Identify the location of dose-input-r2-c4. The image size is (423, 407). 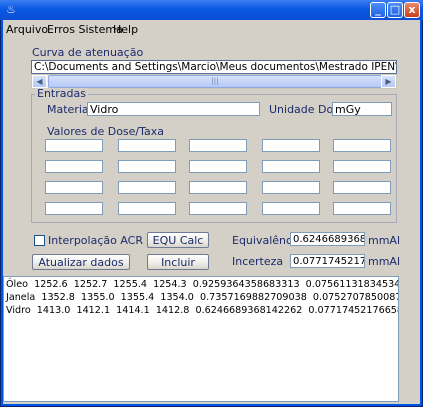
(291, 166).